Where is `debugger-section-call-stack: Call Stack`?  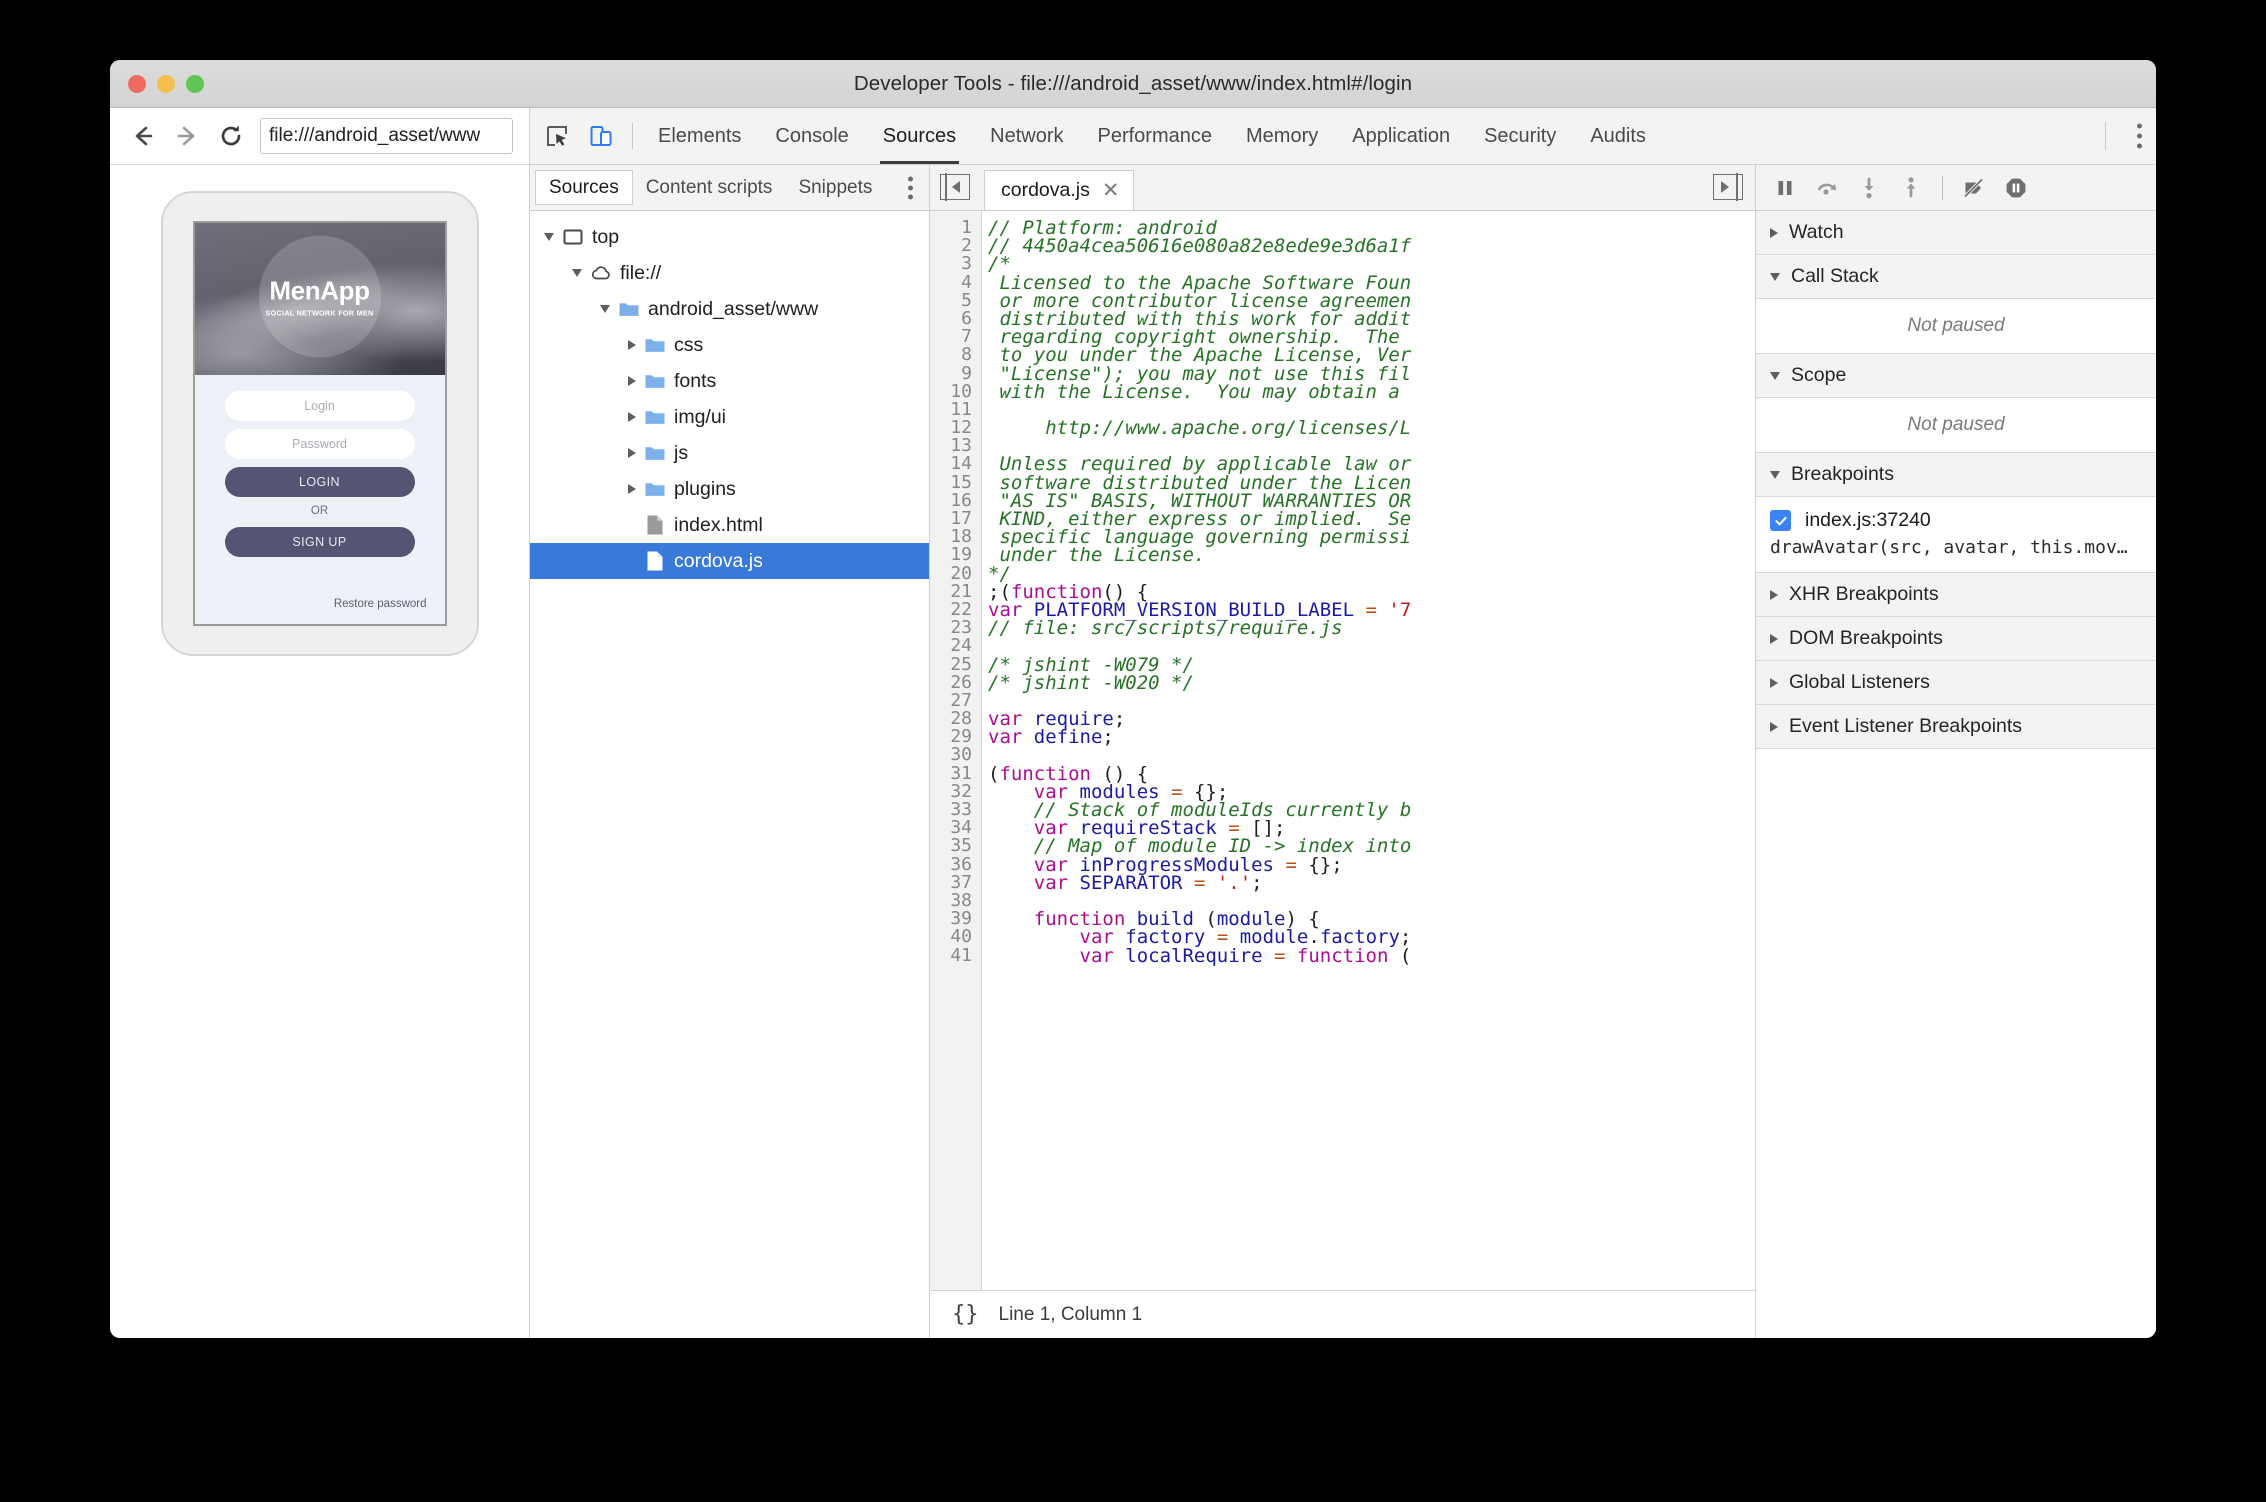
debugger-section-call-stack: Call Stack is located at coordinates (1956, 277).